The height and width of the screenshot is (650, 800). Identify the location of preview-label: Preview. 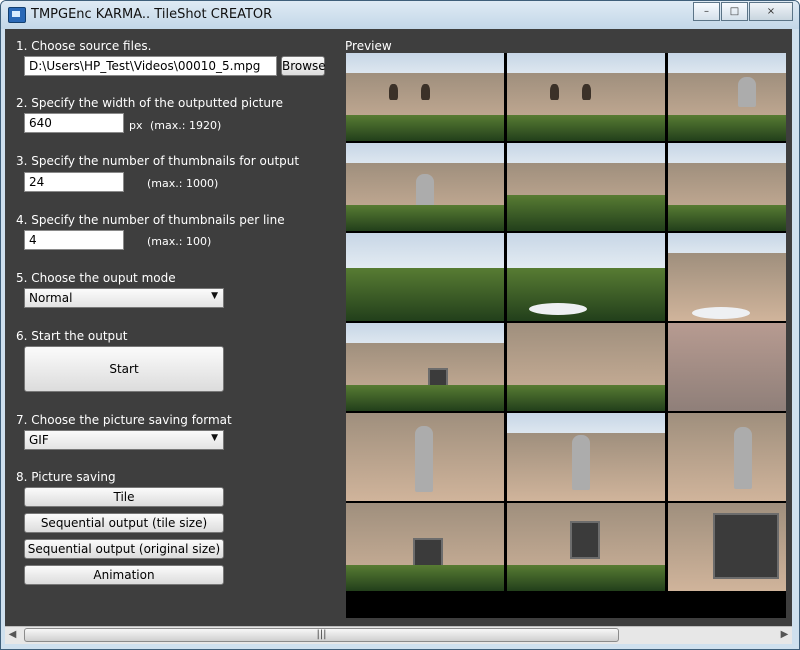
(368, 46).